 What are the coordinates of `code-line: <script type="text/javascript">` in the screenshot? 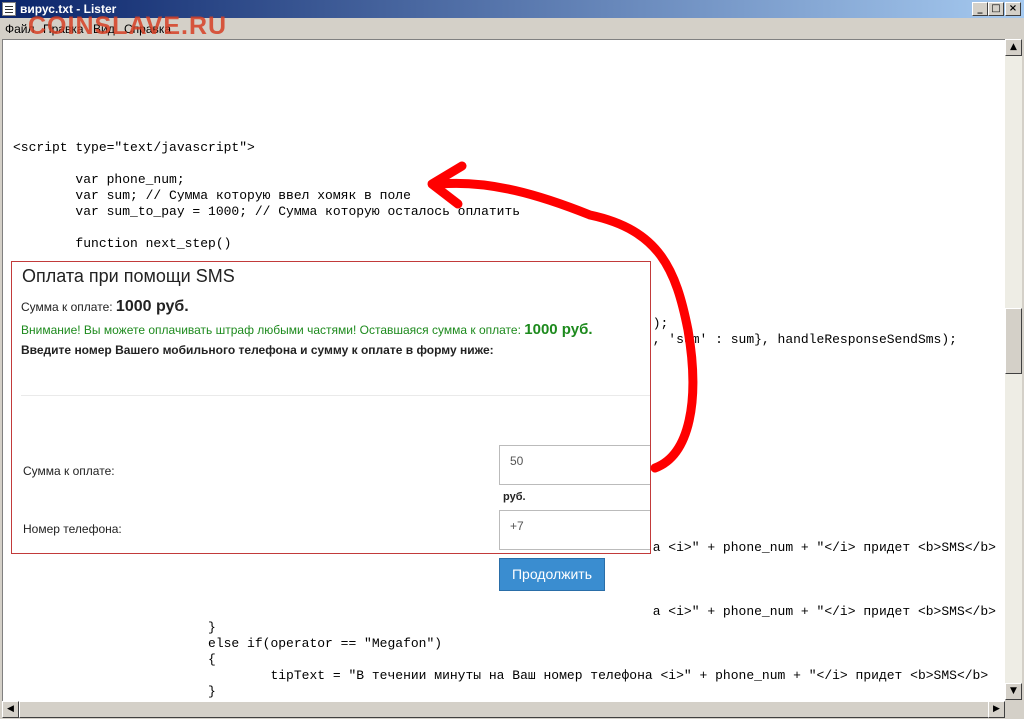 It's located at (134, 147).